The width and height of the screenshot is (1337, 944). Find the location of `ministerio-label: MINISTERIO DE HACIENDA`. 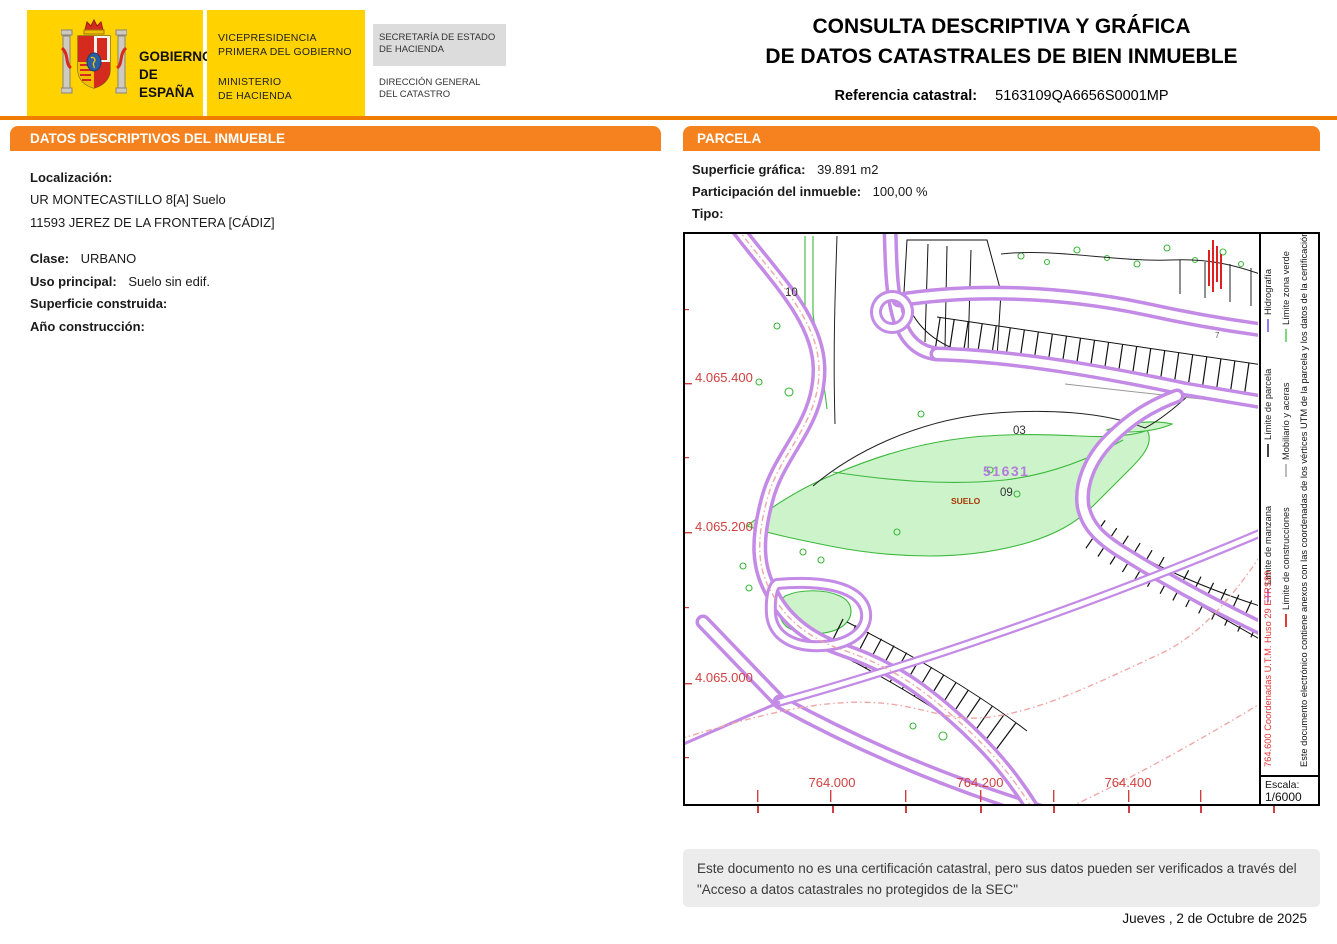

ministerio-label: MINISTERIO DE HACIENDA is located at coordinates (255, 89).